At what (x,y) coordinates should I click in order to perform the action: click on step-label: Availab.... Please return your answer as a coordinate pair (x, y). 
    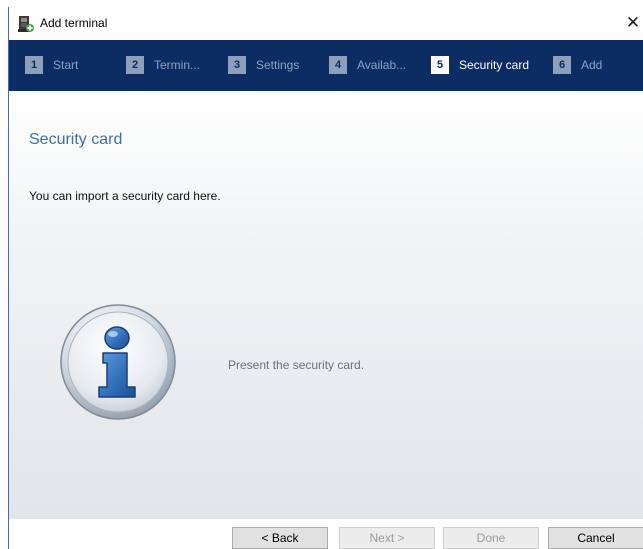
    Looking at the image, I should click on (382, 65).